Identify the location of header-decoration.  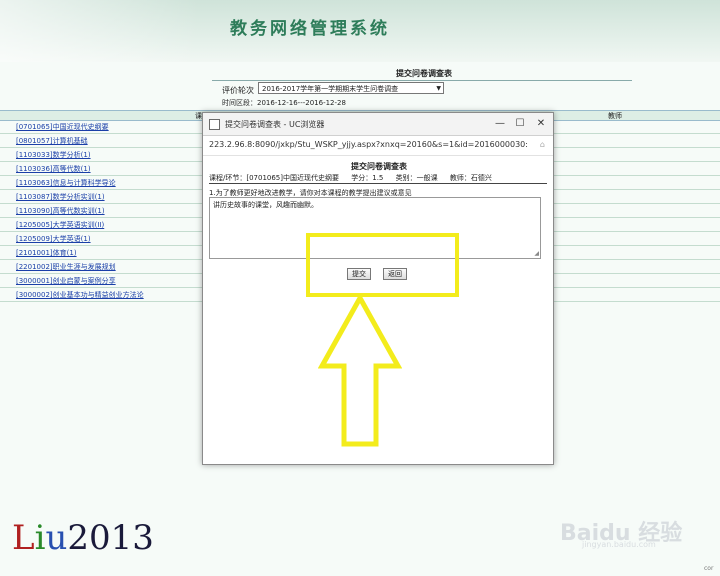
(100, 31).